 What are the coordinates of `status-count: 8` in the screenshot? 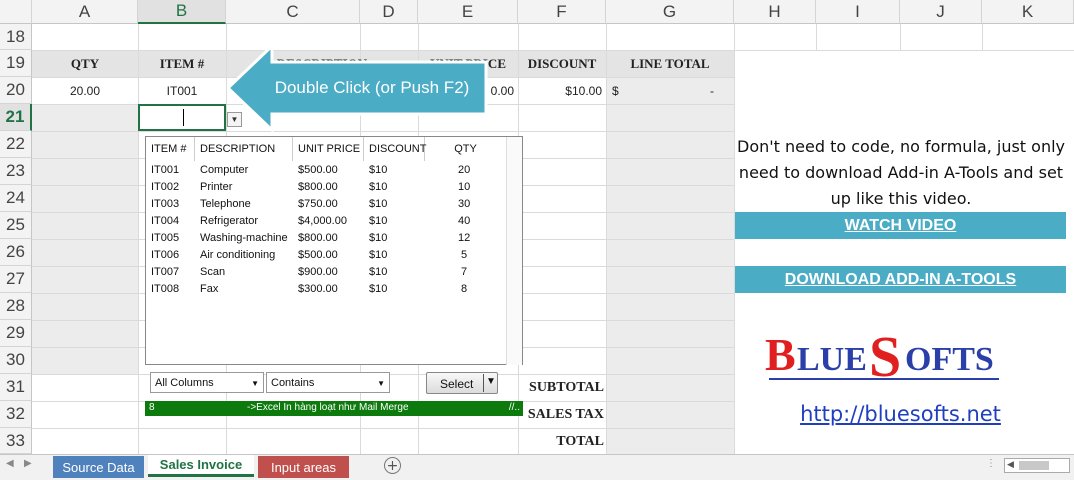 It's located at (152, 407).